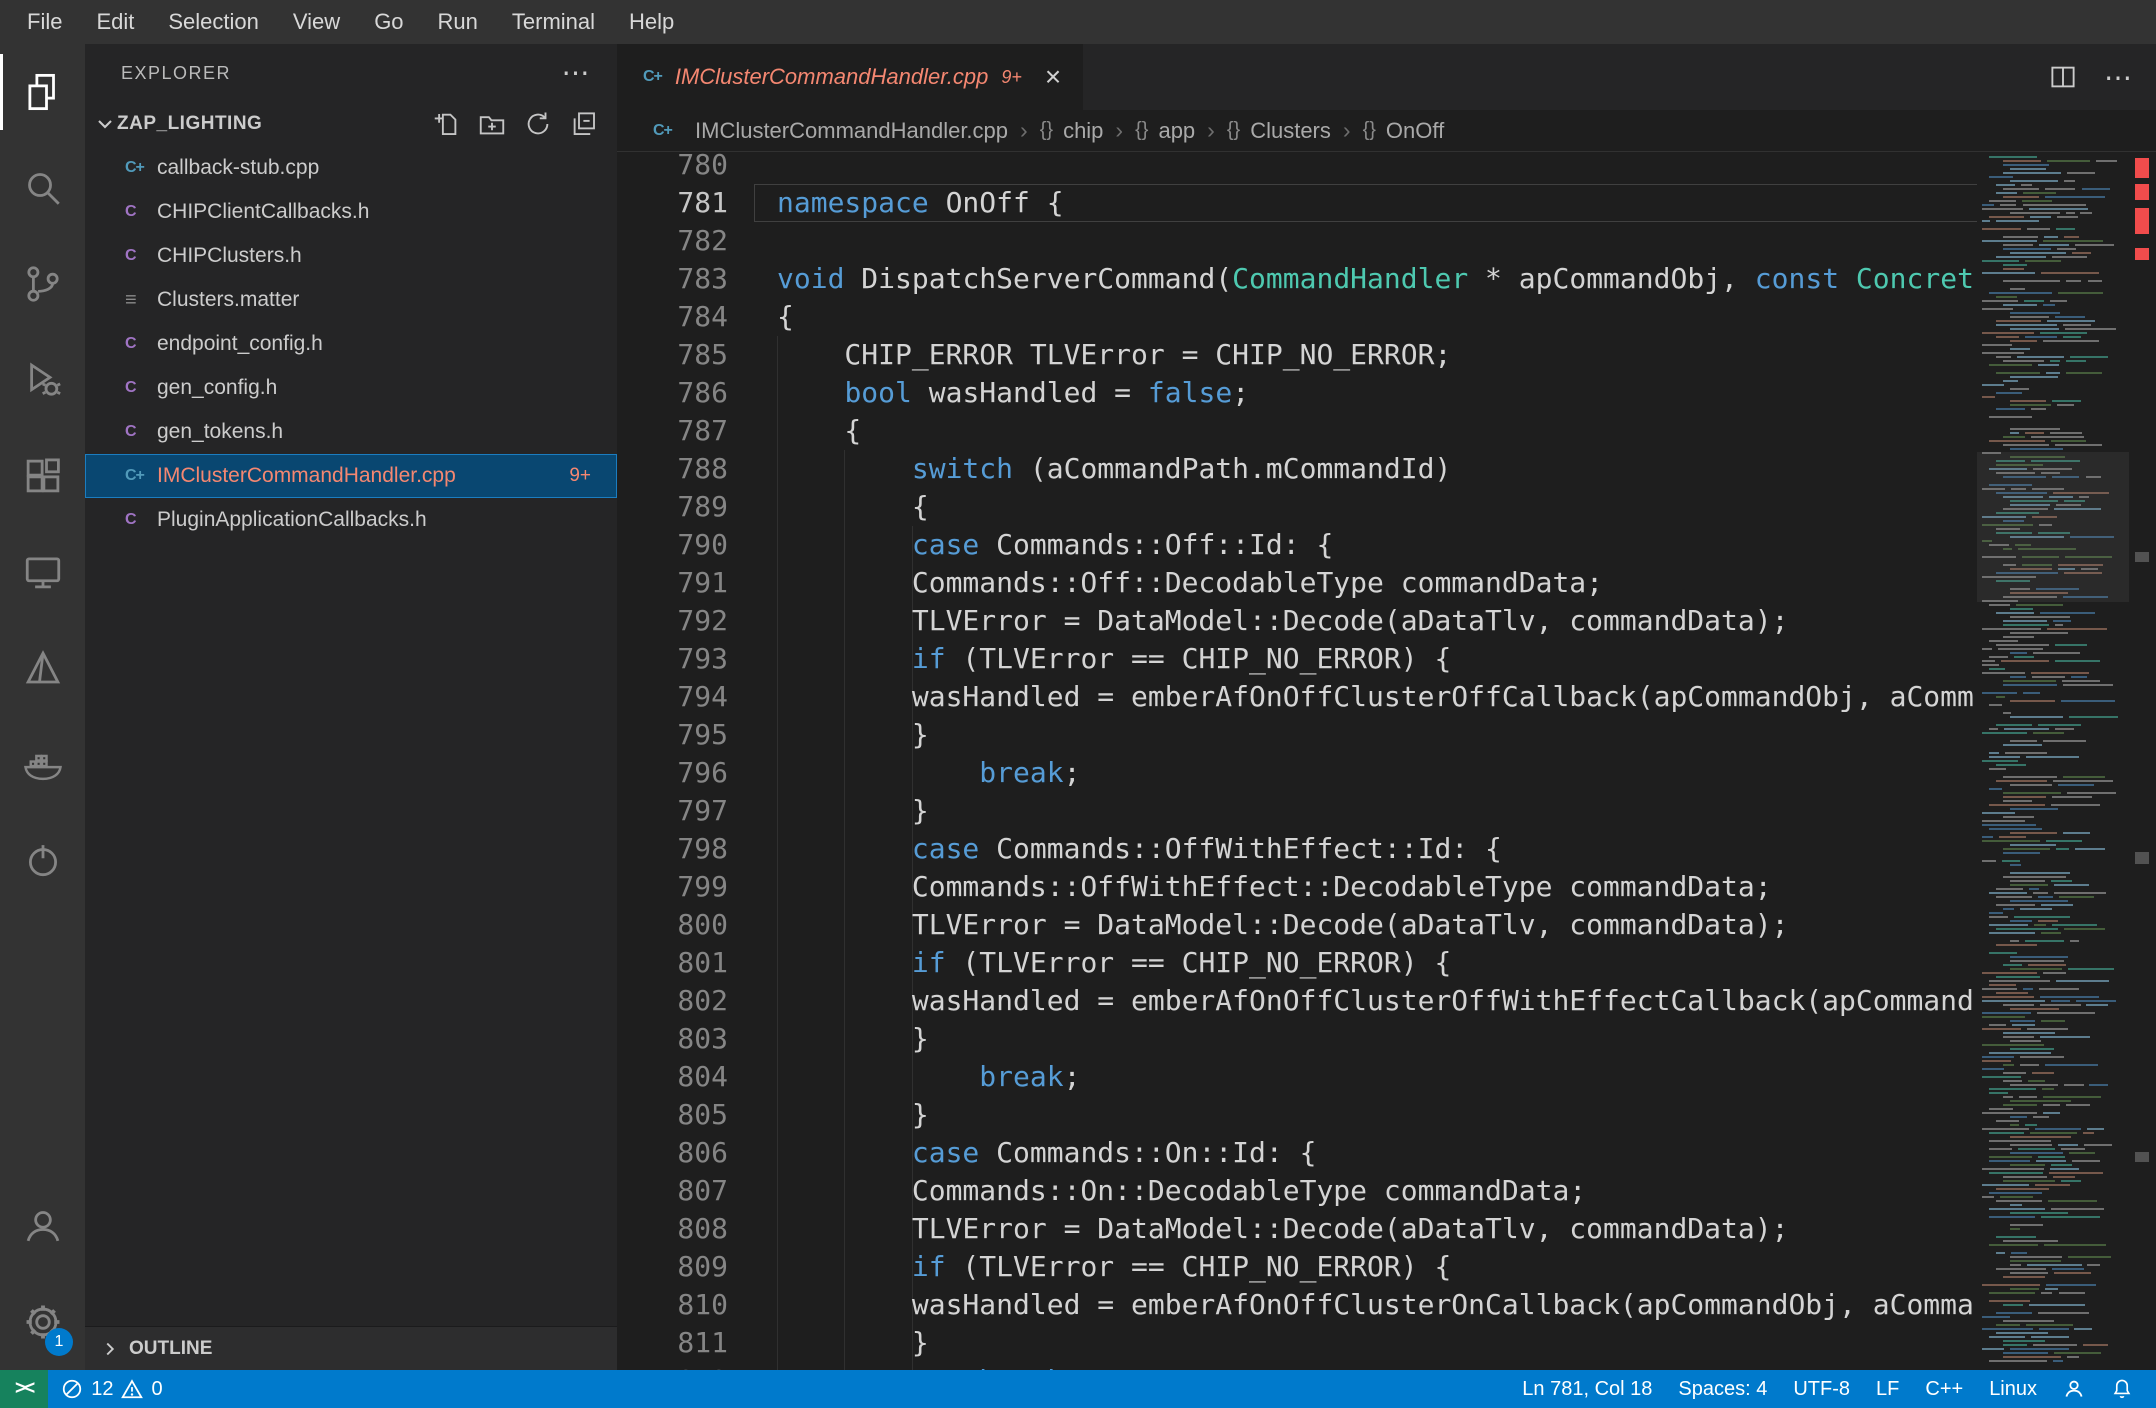  I want to click on code-line: 787 {, so click(1386, 431).